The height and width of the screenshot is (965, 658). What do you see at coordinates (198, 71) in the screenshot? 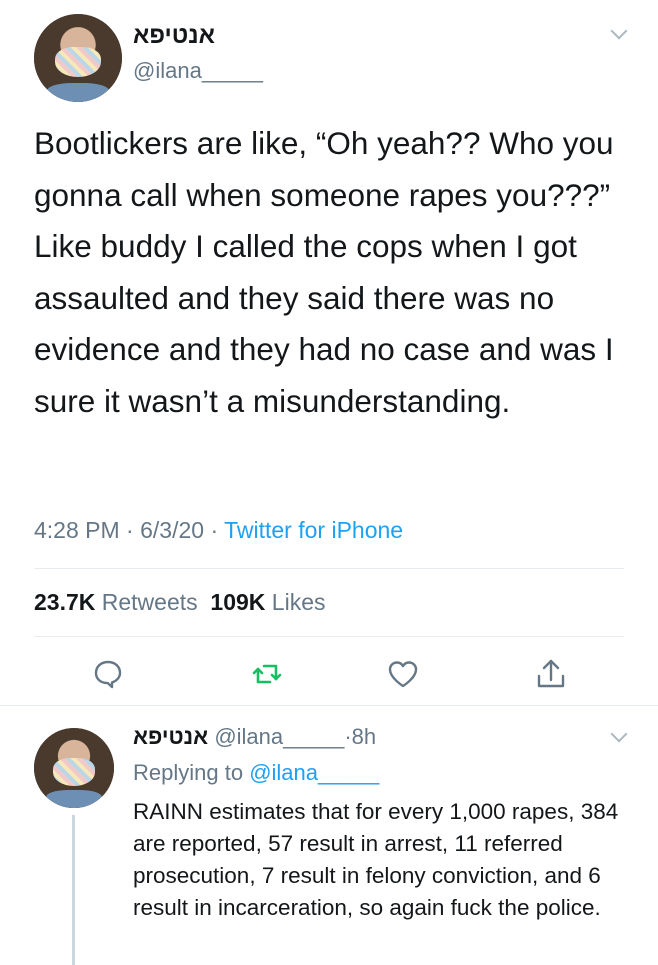
I see `handle: @ilana_____` at bounding box center [198, 71].